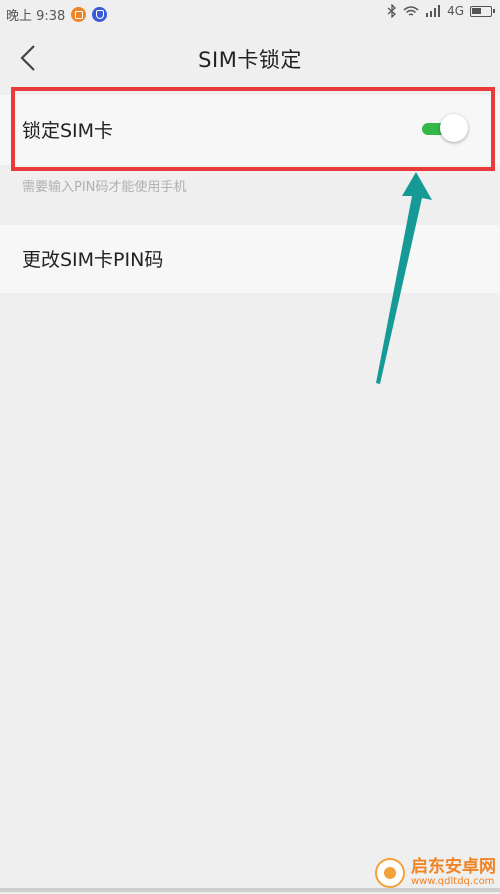 The image size is (500, 894). I want to click on shield-blue-icon, so click(100, 14).